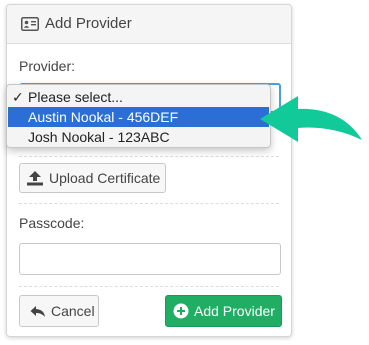 Image resolution: width=369 pixels, height=345 pixels. What do you see at coordinates (18, 97) in the screenshot?
I see `check-icon: ✓` at bounding box center [18, 97].